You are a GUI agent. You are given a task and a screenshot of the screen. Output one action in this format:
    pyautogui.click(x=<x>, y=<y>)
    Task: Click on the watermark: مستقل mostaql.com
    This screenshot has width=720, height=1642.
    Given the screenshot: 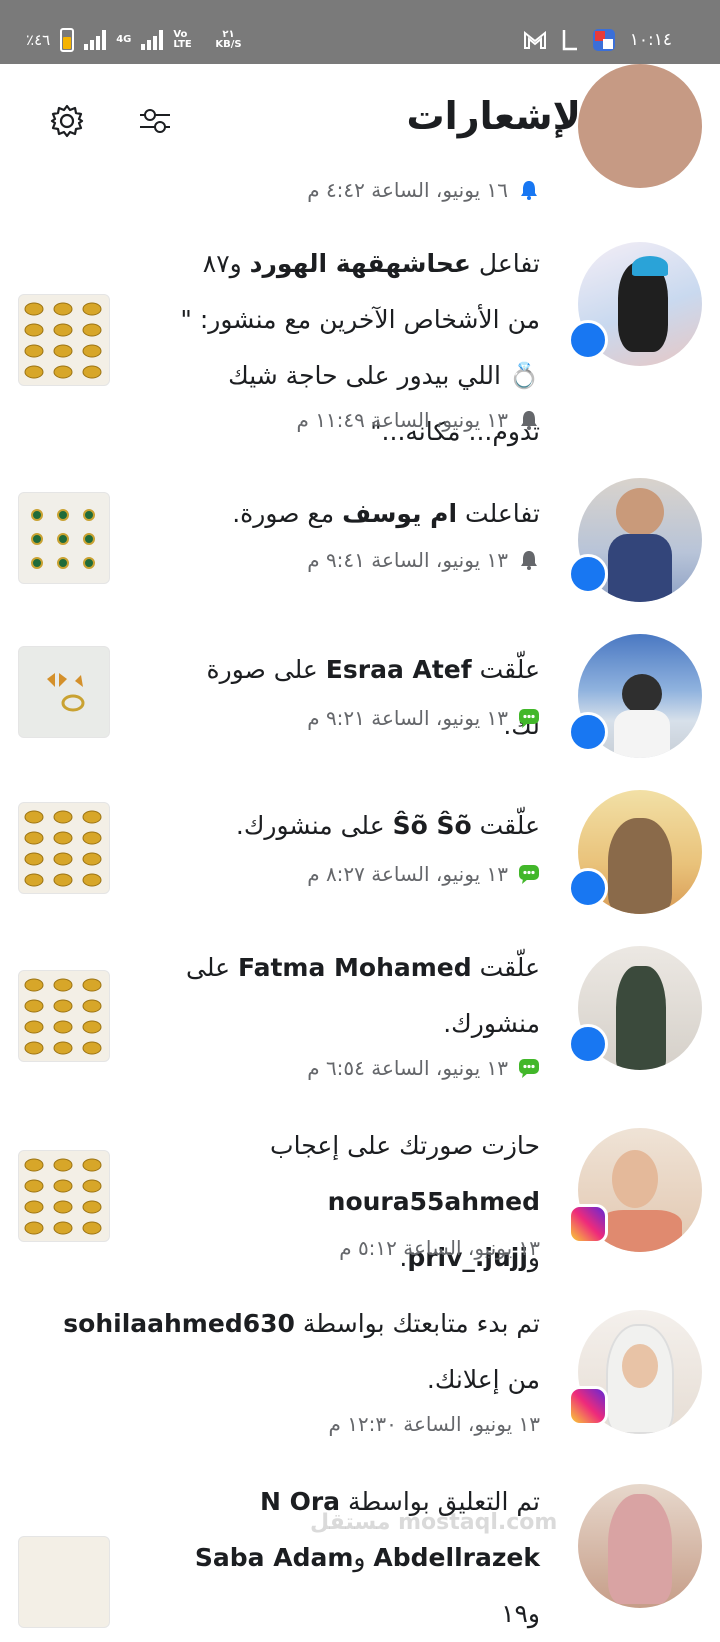 What is the action you would take?
    pyautogui.click(x=434, y=1522)
    